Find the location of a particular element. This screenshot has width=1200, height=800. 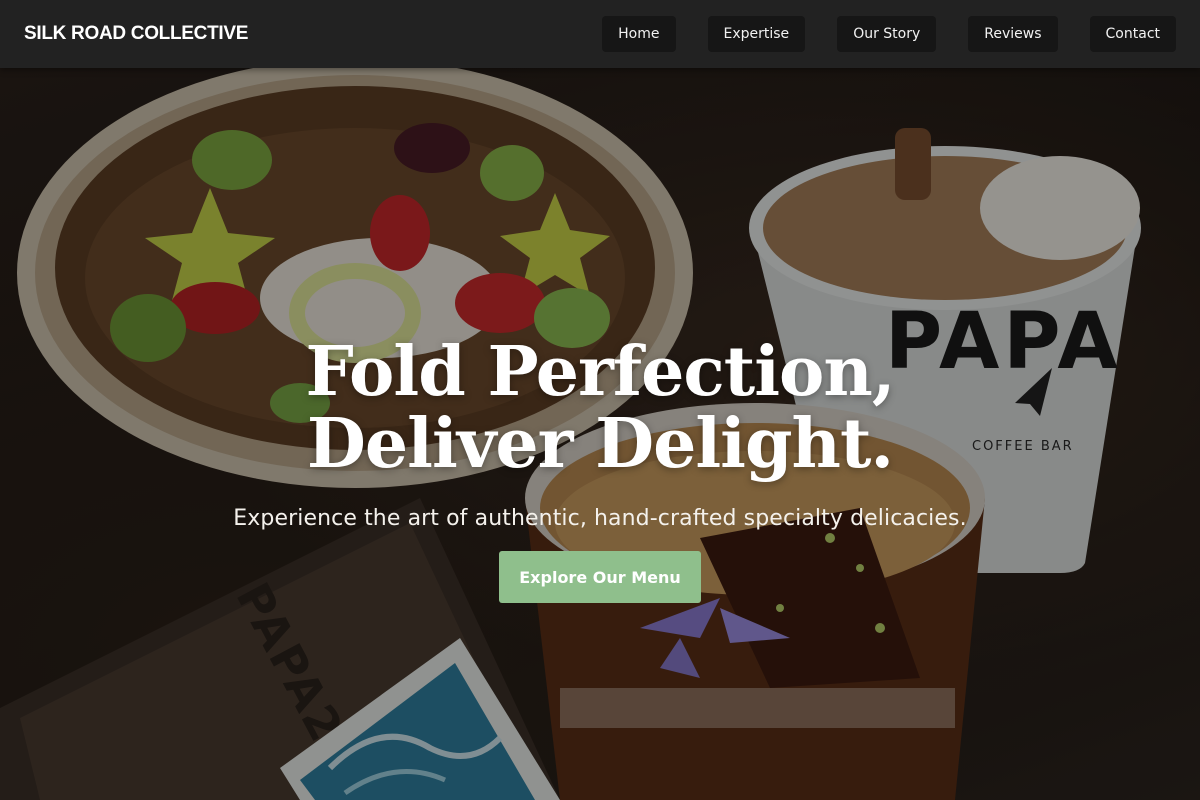

nav-contact: Contact is located at coordinates (1132, 34).